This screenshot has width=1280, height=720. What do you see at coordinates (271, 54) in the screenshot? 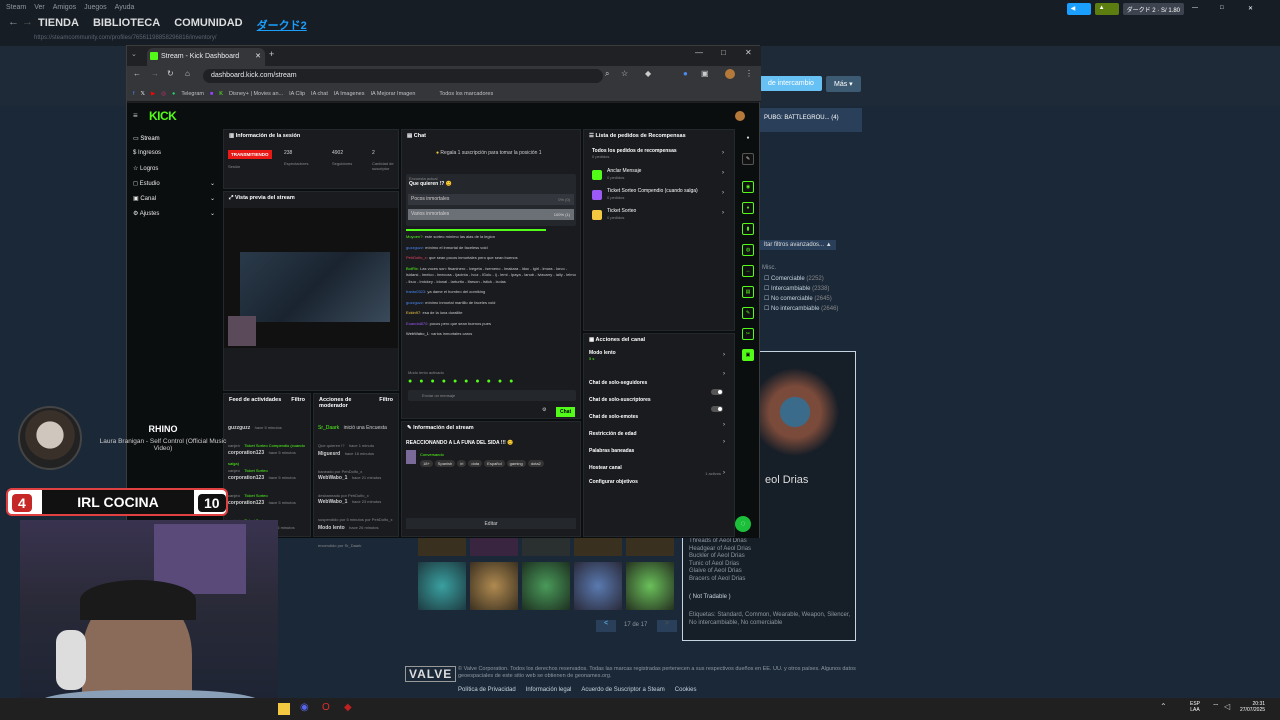
I see `new-tab-icon: +` at bounding box center [271, 54].